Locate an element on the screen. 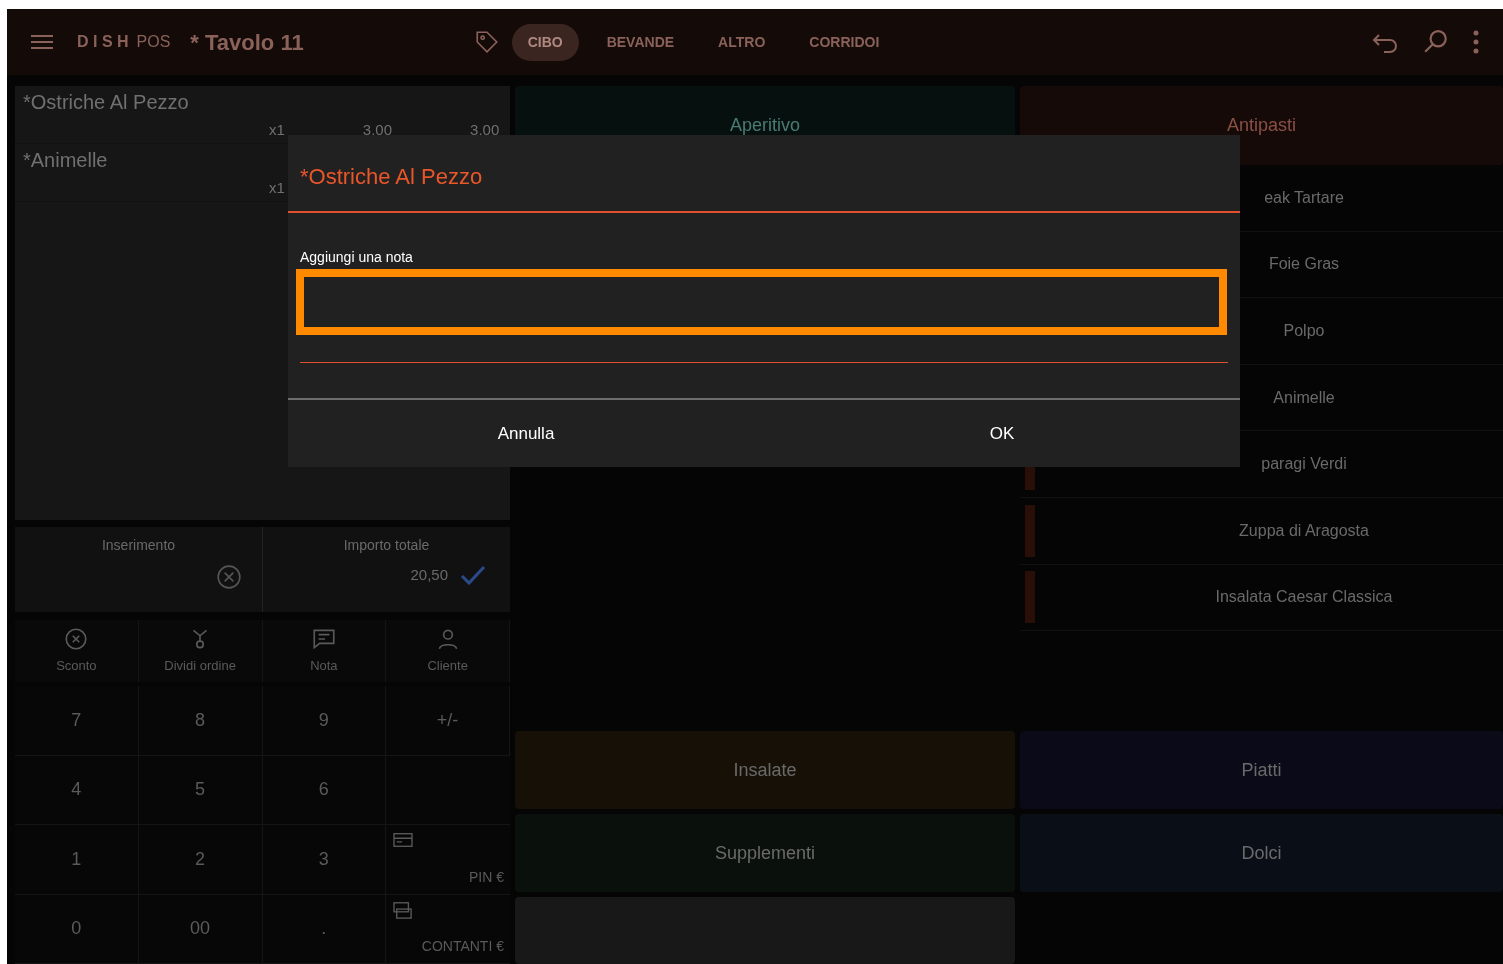 Image resolution: width=1503 pixels, height=964 pixels. dish-item: Zuppa di Aragosta is located at coordinates (1269, 530).